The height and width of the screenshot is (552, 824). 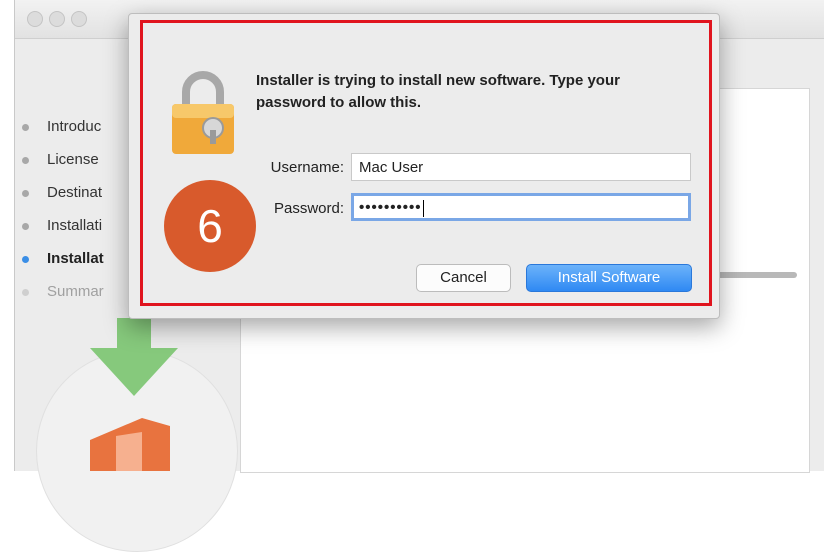 I want to click on lock-icon, so click(x=203, y=112).